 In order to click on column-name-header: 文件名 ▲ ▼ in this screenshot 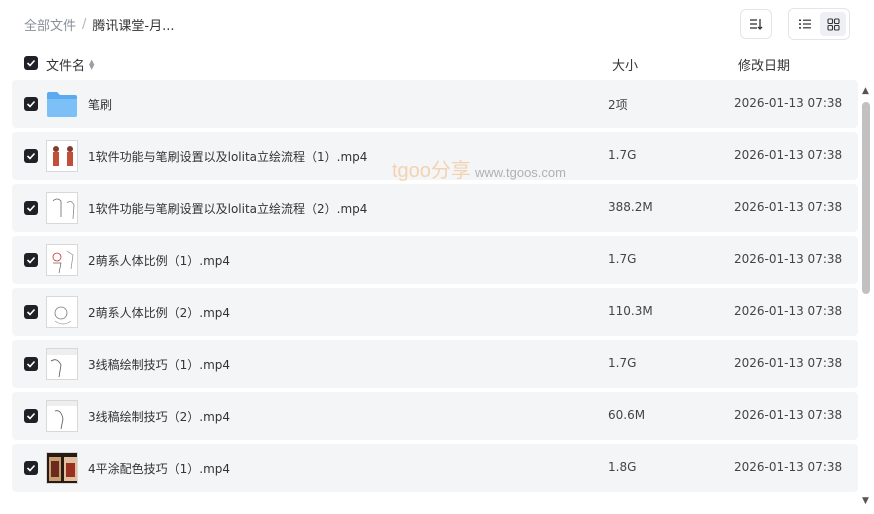, I will do `click(70, 64)`.